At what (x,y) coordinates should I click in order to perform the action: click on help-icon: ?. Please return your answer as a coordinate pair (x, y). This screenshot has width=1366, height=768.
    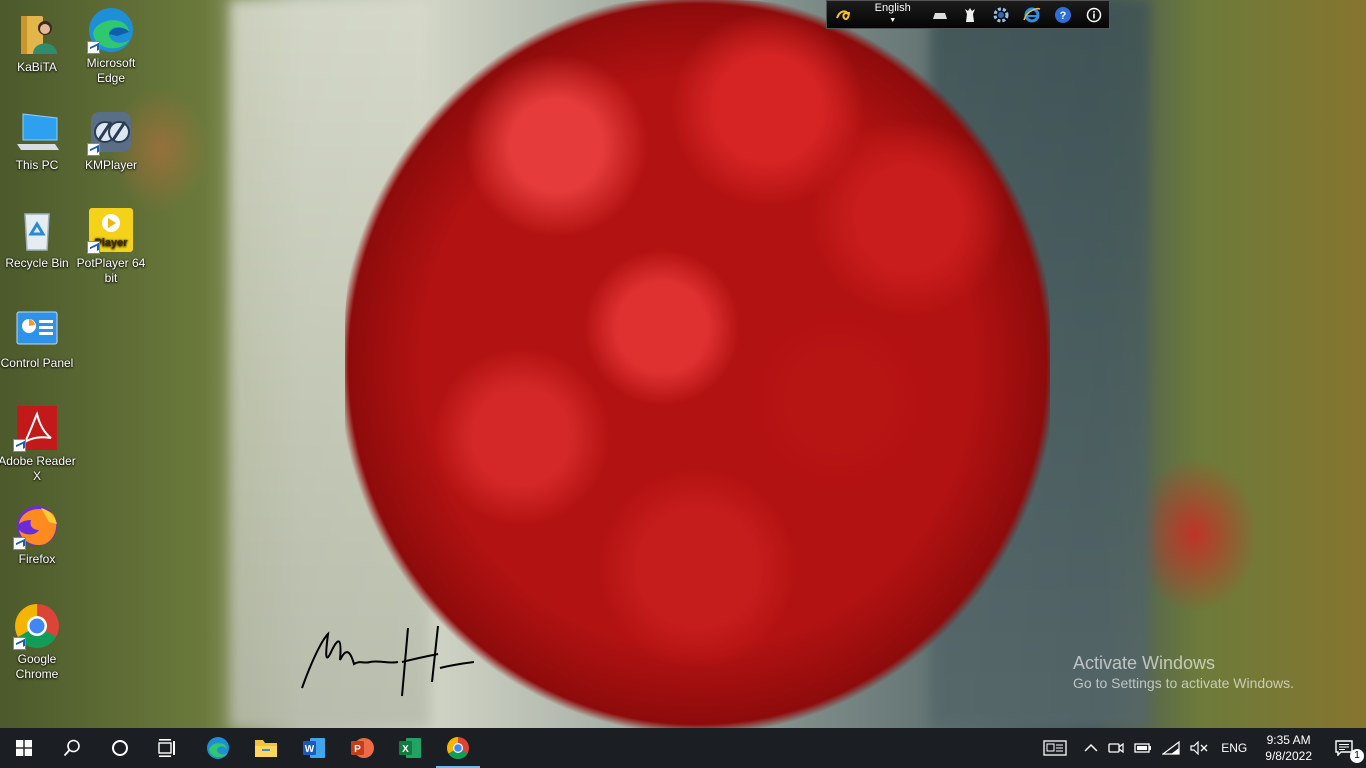
    Looking at the image, I should click on (1062, 15).